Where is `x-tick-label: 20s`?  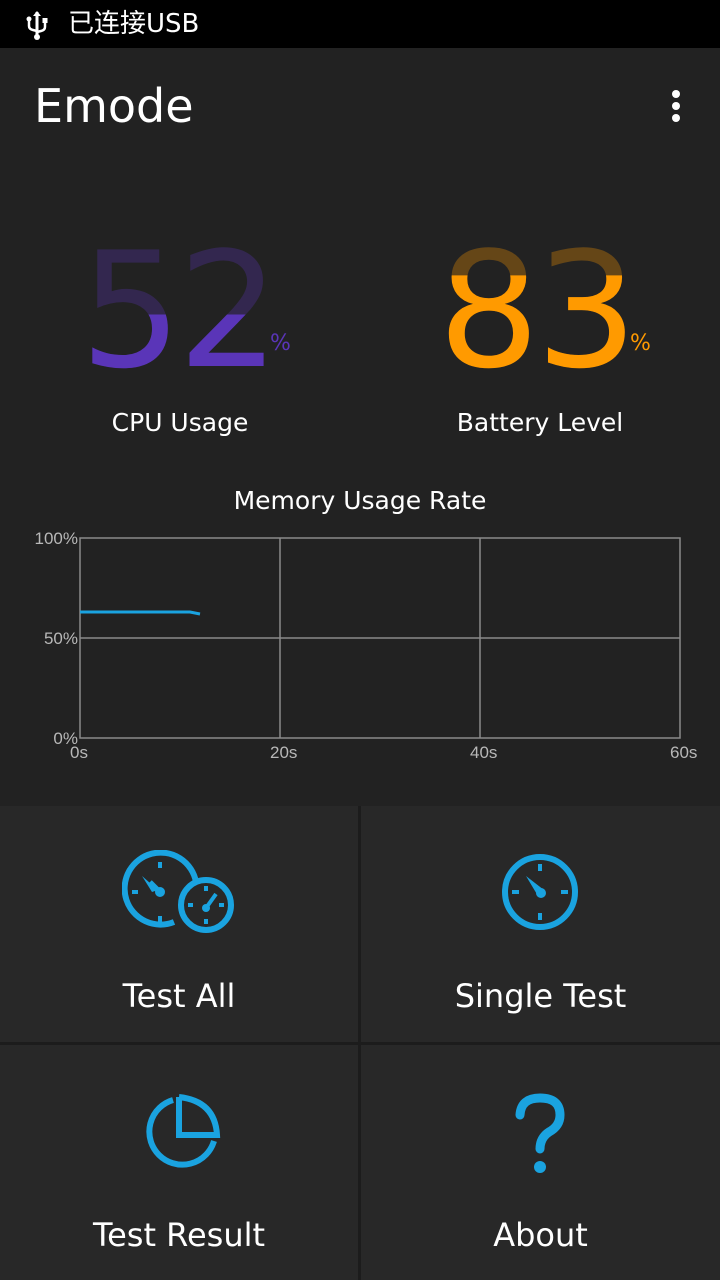 x-tick-label: 20s is located at coordinates (283, 752).